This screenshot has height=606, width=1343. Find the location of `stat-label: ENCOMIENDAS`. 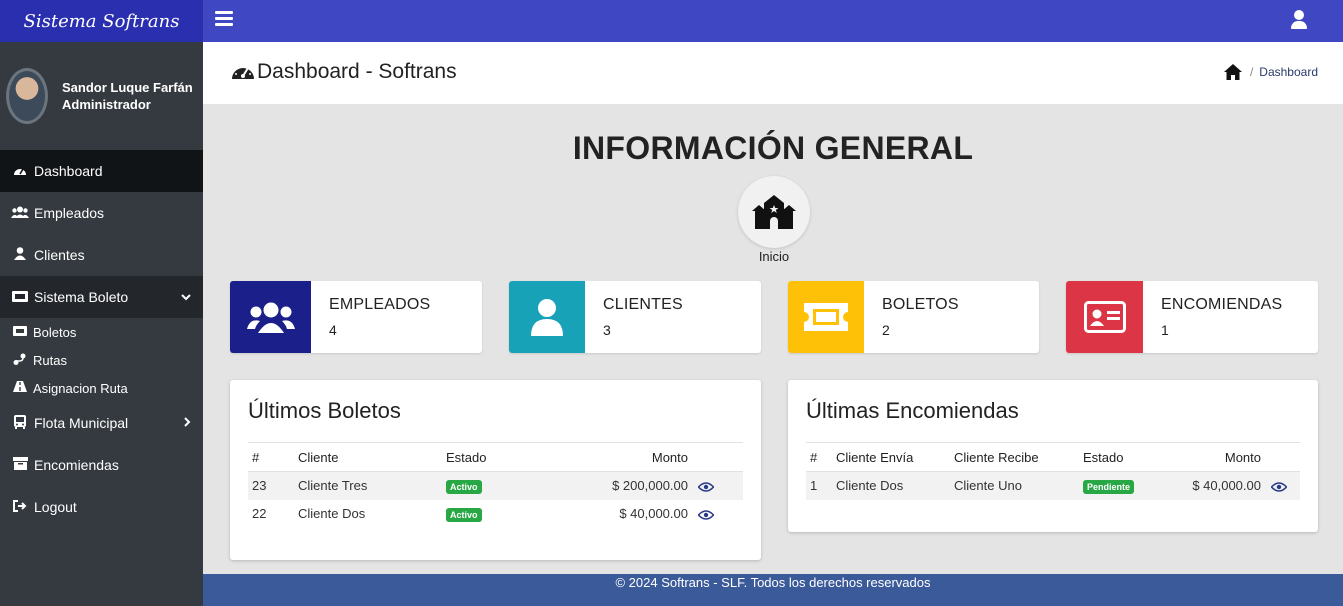

stat-label: ENCOMIENDAS is located at coordinates (1222, 304).